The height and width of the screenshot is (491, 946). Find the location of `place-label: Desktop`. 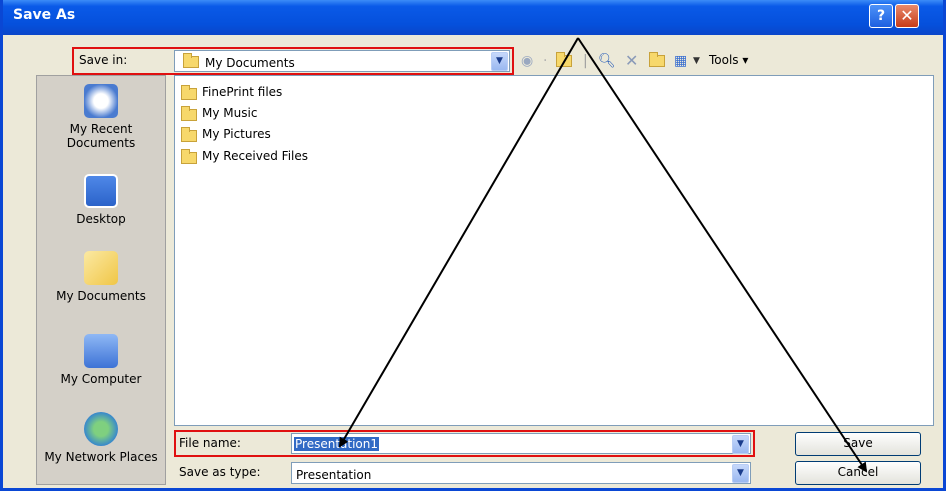

place-label: Desktop is located at coordinates (101, 219).